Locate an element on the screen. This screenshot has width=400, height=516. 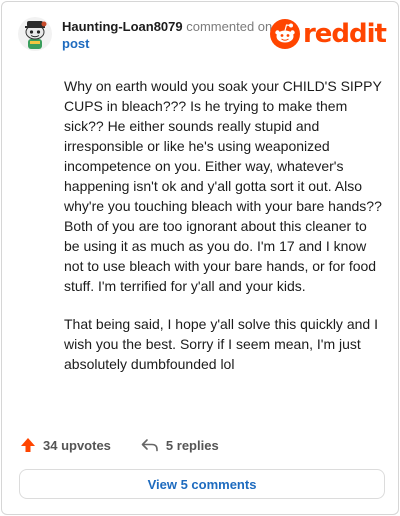
user-avatar is located at coordinates (35, 34).